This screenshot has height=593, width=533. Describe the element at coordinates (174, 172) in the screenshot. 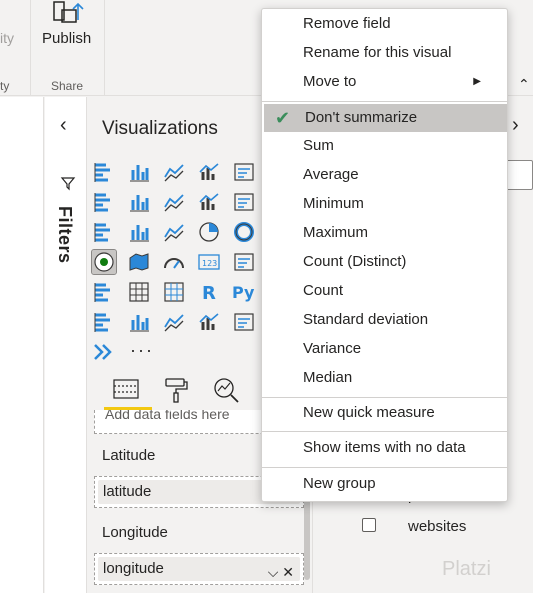

I see `clustered-bar-chart-icon` at that location.